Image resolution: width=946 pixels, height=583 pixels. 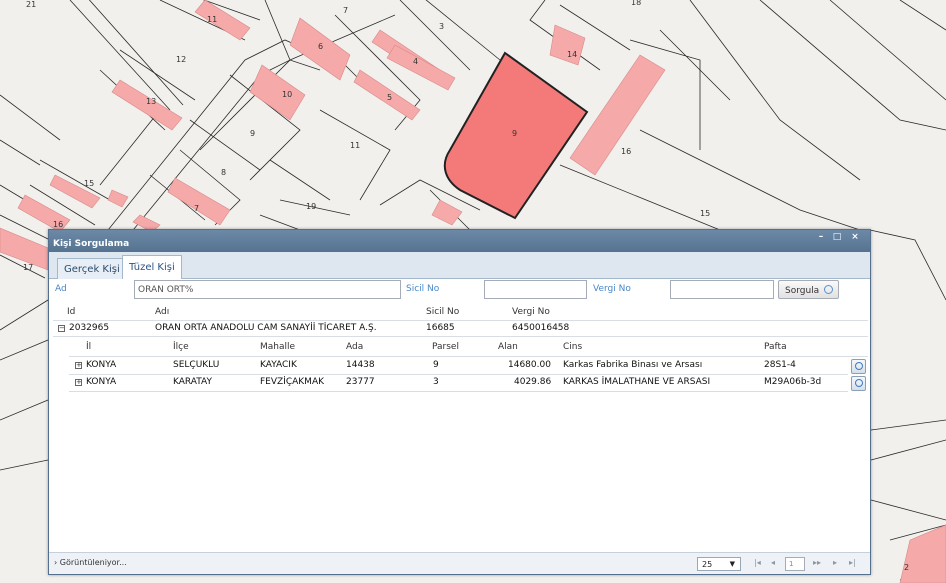 I want to click on vergi-no-label: Vergi No, so click(x=612, y=289).